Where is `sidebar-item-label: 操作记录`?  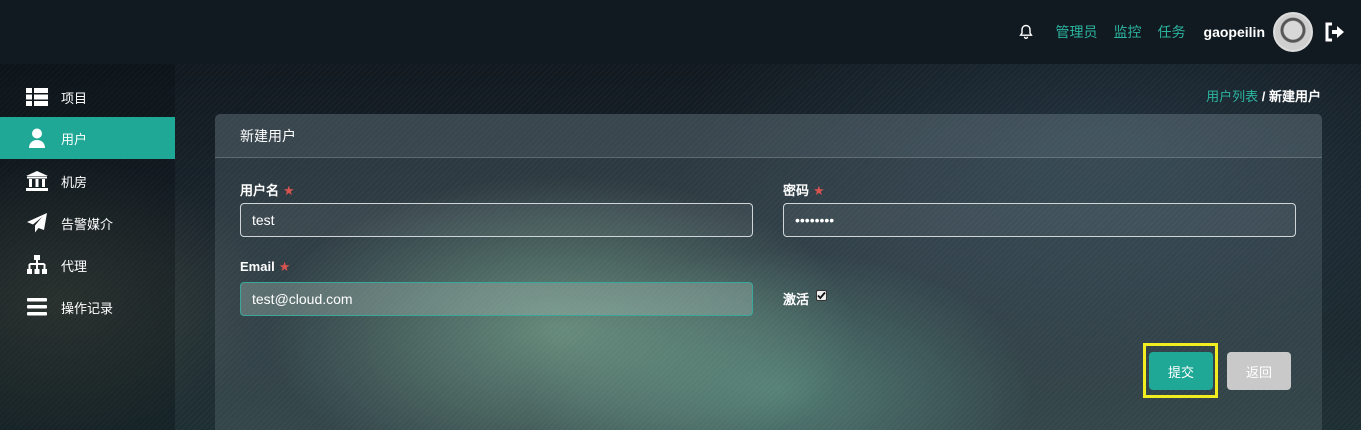 sidebar-item-label: 操作记录 is located at coordinates (87, 308).